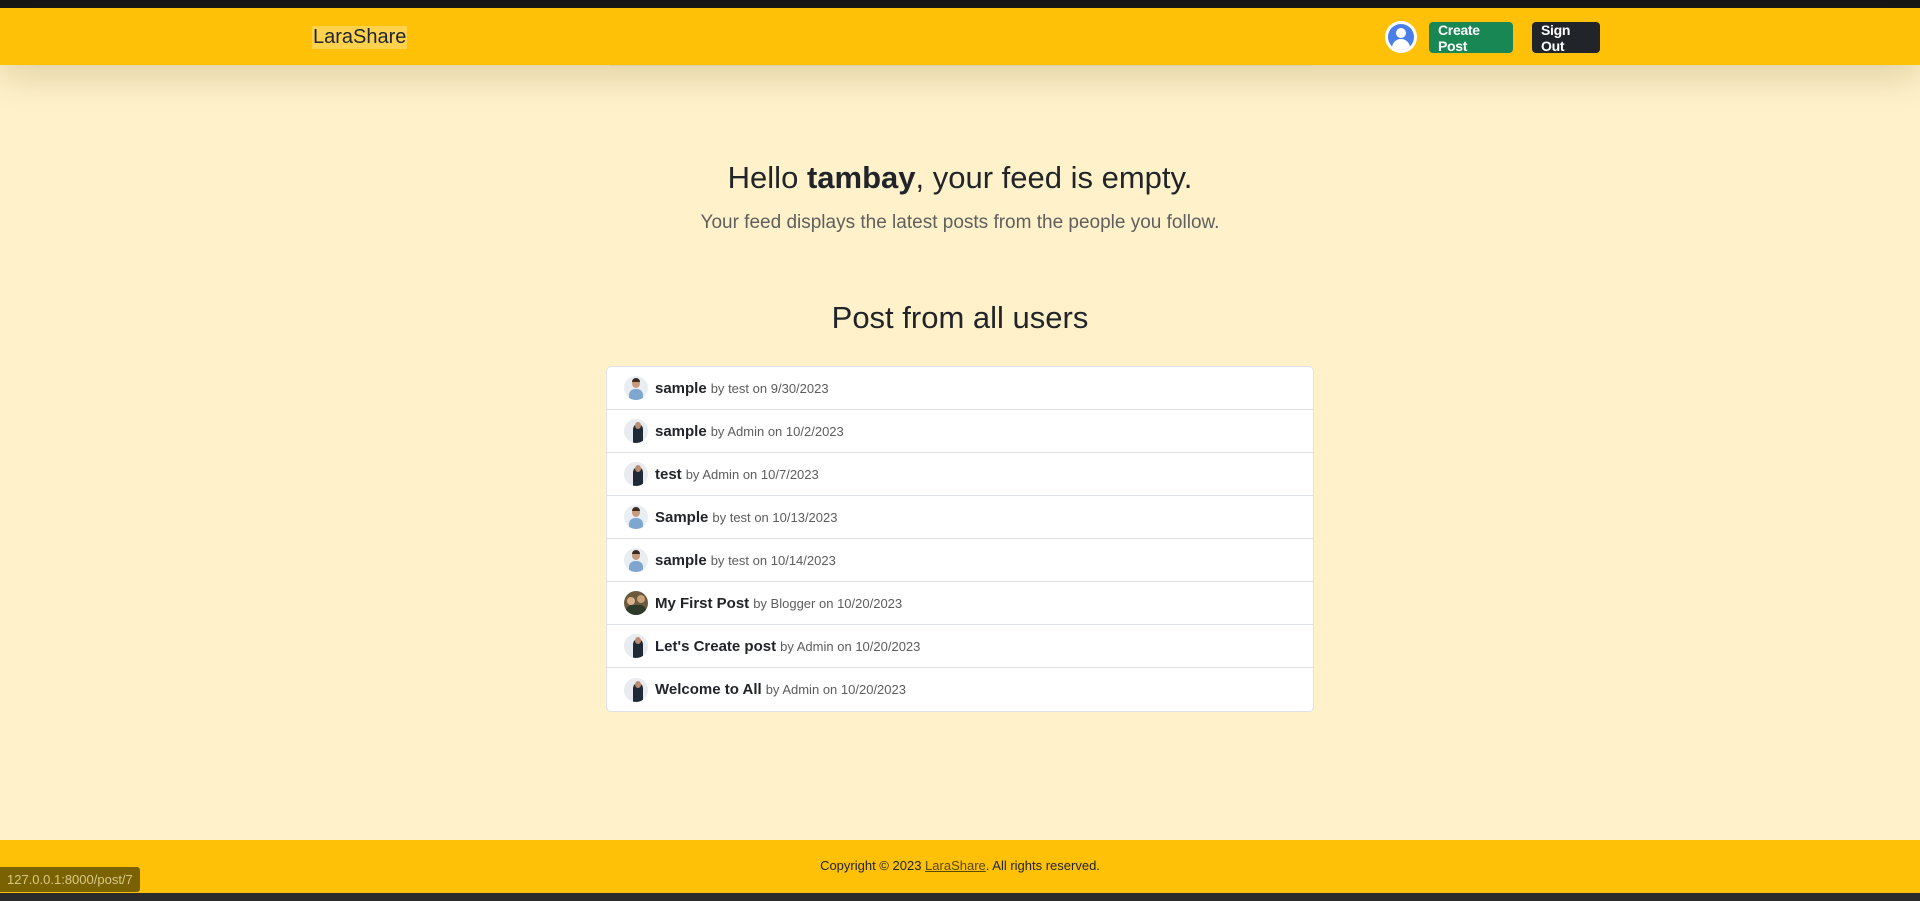 This screenshot has width=1920, height=901. I want to click on browser-bottom-strip, so click(960, 897).